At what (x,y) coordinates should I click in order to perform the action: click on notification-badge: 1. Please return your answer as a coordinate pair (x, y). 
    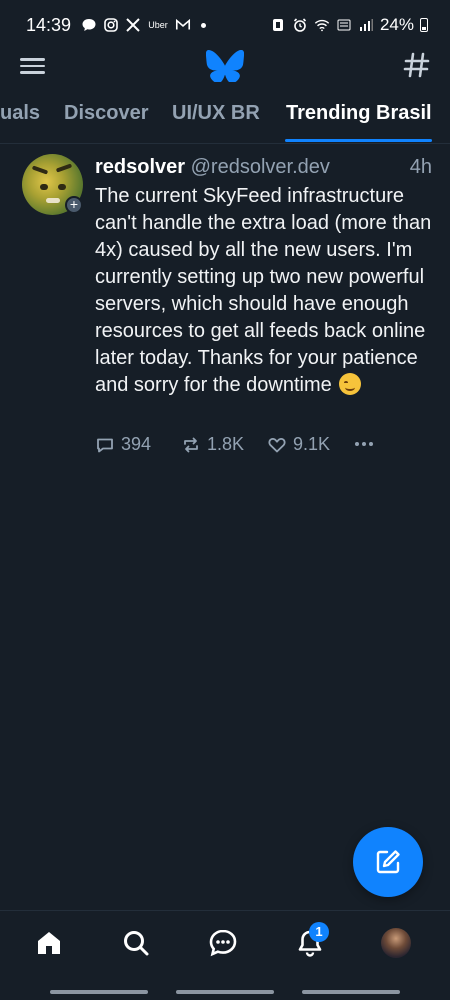
    Looking at the image, I should click on (319, 932).